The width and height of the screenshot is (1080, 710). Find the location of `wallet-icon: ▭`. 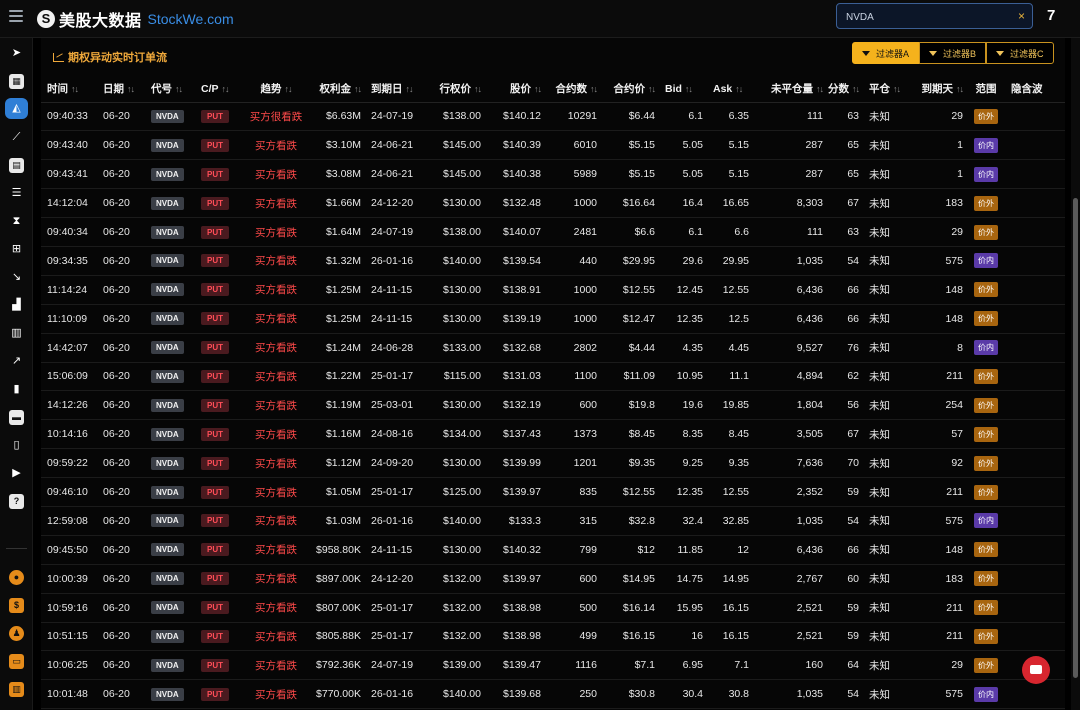

wallet-icon: ▭ is located at coordinates (16, 661).